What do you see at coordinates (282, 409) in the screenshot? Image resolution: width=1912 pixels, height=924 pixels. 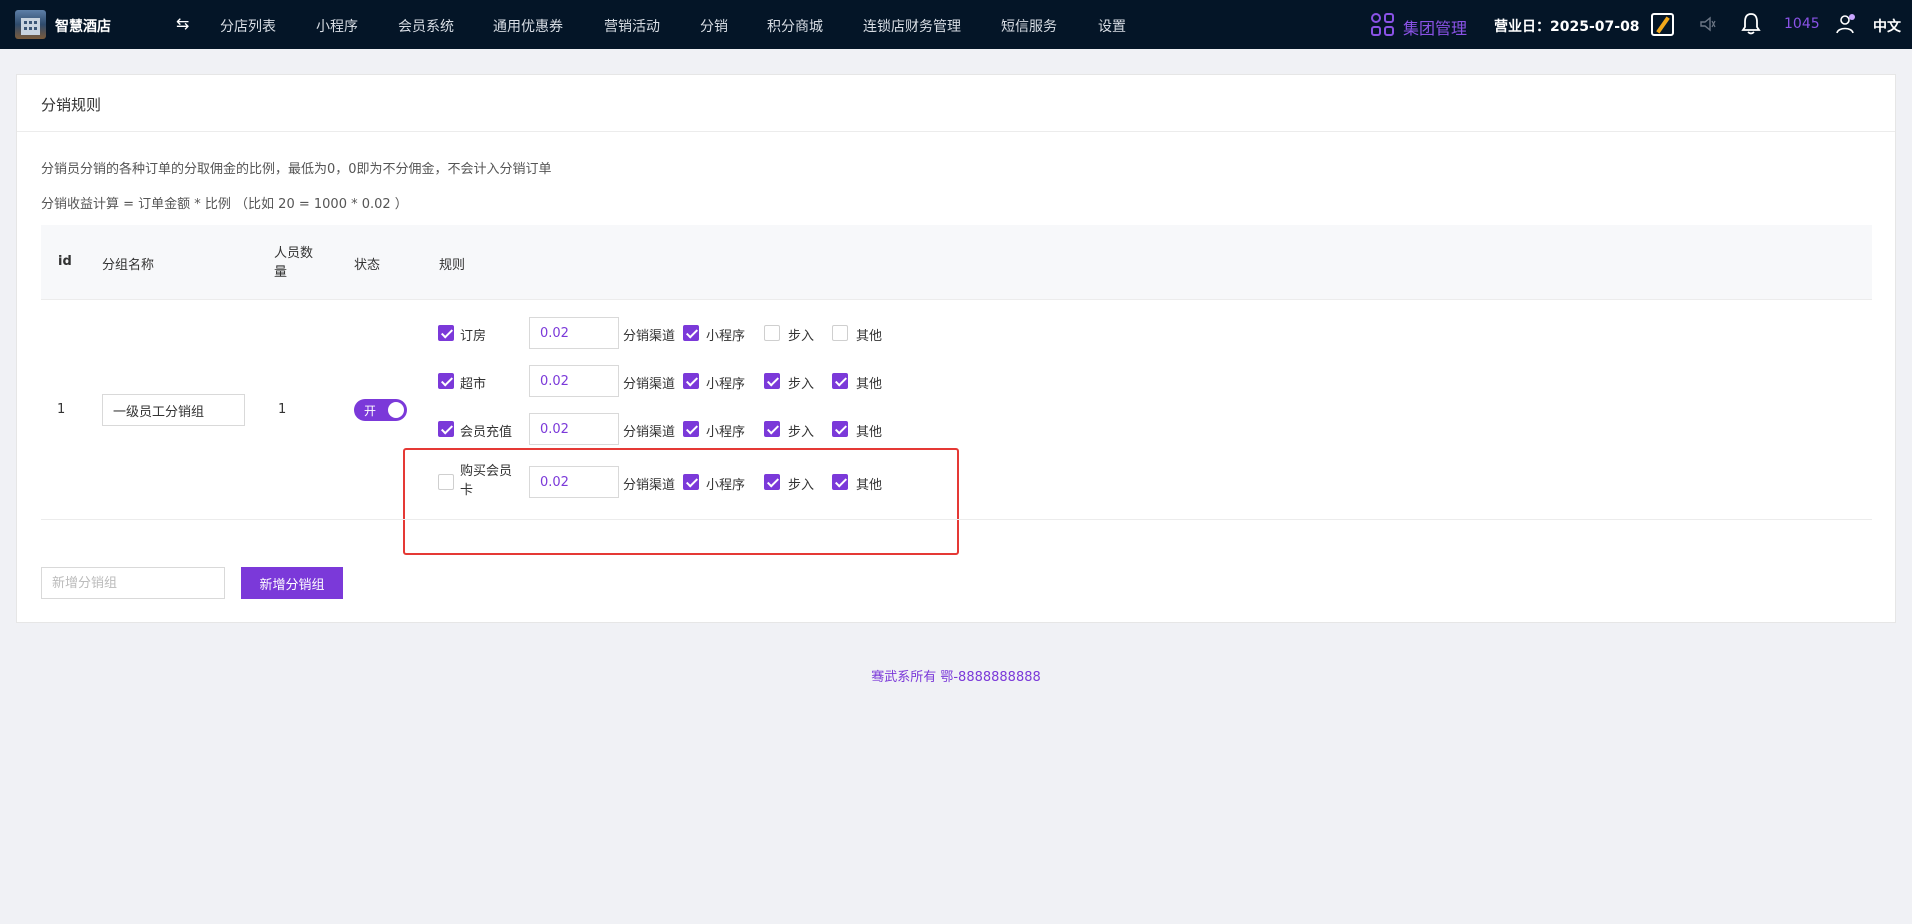 I see `cell-member-count: 1` at bounding box center [282, 409].